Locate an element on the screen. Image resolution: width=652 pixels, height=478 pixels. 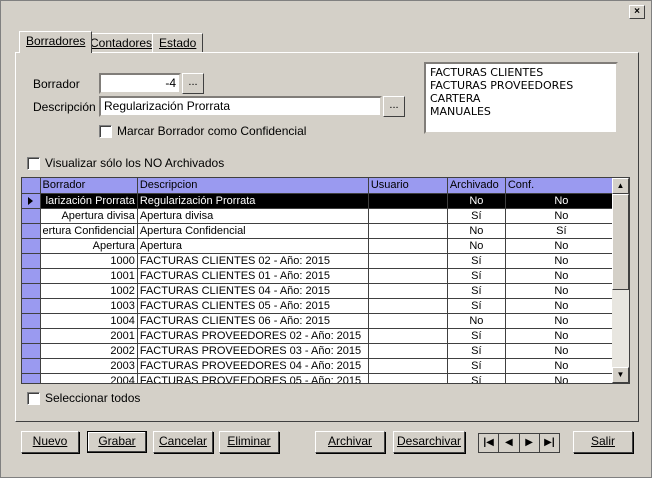
cell-borrador: 1003 is located at coordinates (89, 306).